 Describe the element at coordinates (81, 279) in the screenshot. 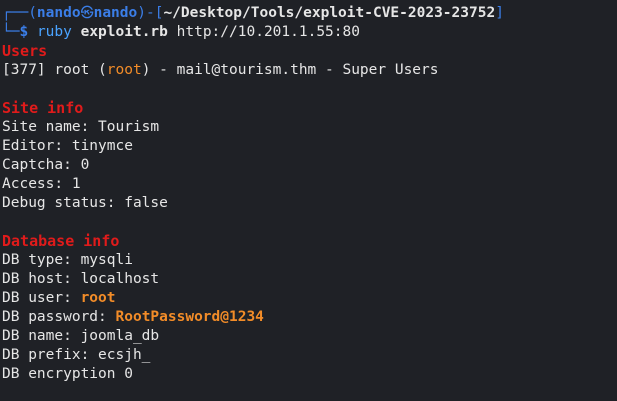

I see `db-host-line: DB host: localhost` at that location.